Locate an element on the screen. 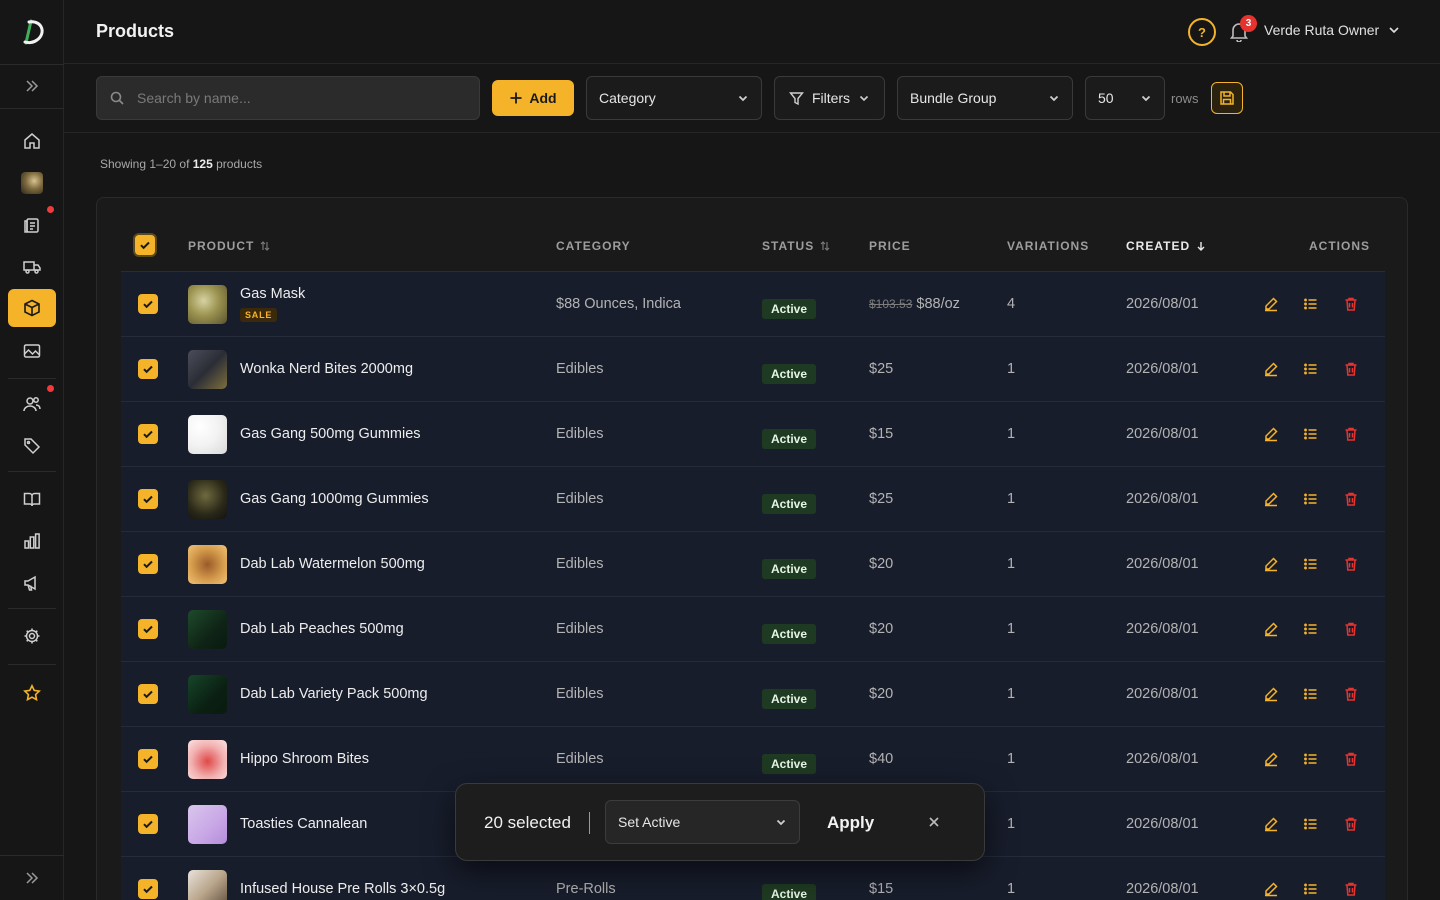 Image resolution: width=1440 pixels, height=900 pixels. product-name: Gas Gang 1000mg Gummies is located at coordinates (334, 499).